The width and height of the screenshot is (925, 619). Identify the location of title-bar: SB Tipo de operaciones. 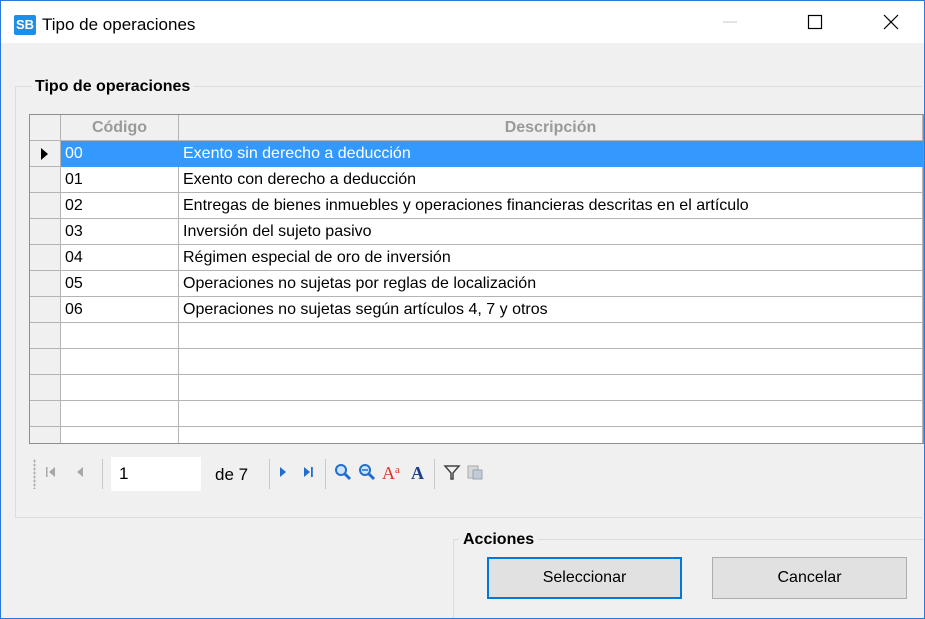
(462, 22).